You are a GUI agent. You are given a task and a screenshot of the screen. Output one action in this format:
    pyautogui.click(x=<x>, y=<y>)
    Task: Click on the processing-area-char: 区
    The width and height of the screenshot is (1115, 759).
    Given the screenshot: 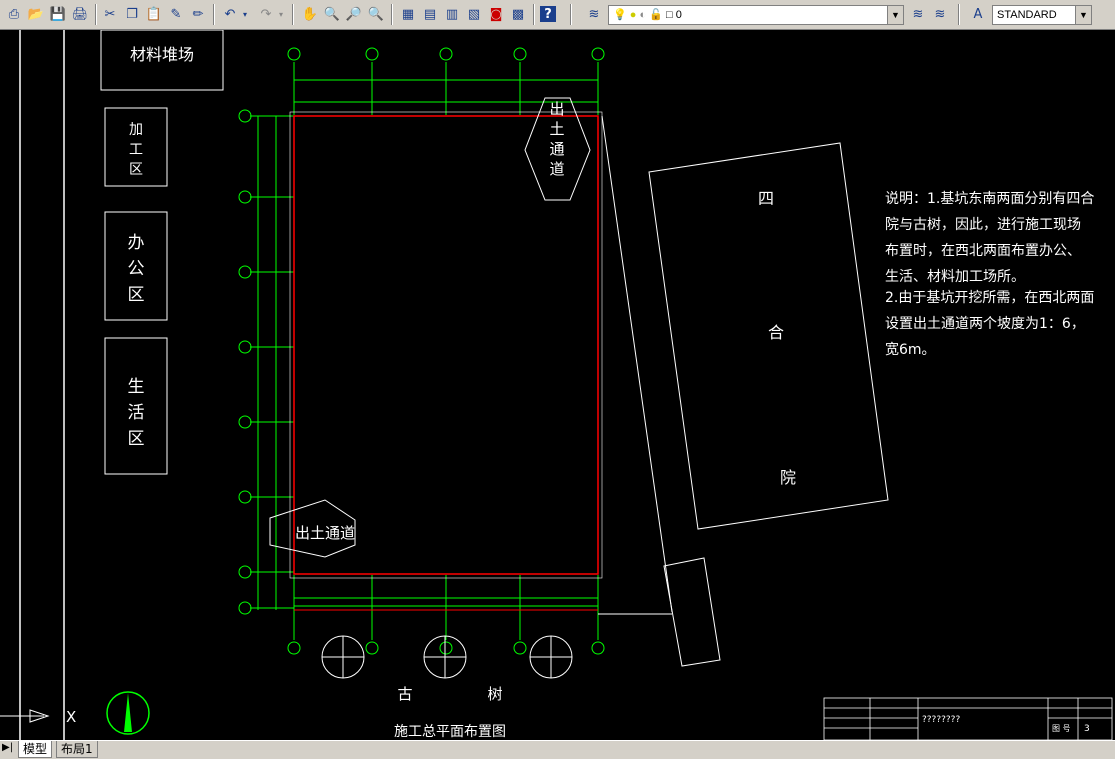 What is the action you would take?
    pyautogui.click(x=136, y=170)
    